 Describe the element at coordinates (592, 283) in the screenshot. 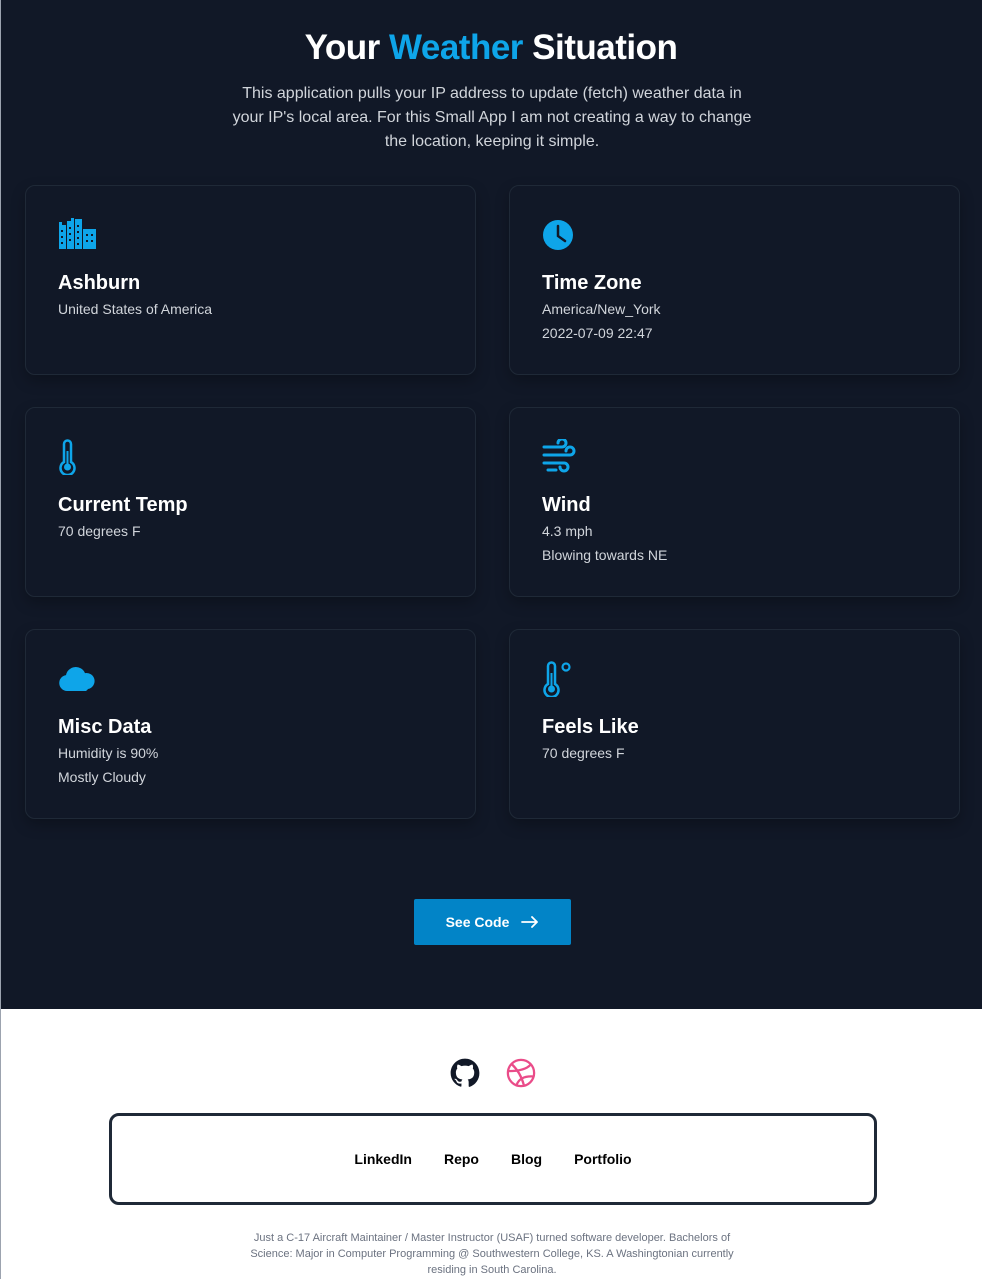

I see `card-title: Time Zone` at that location.